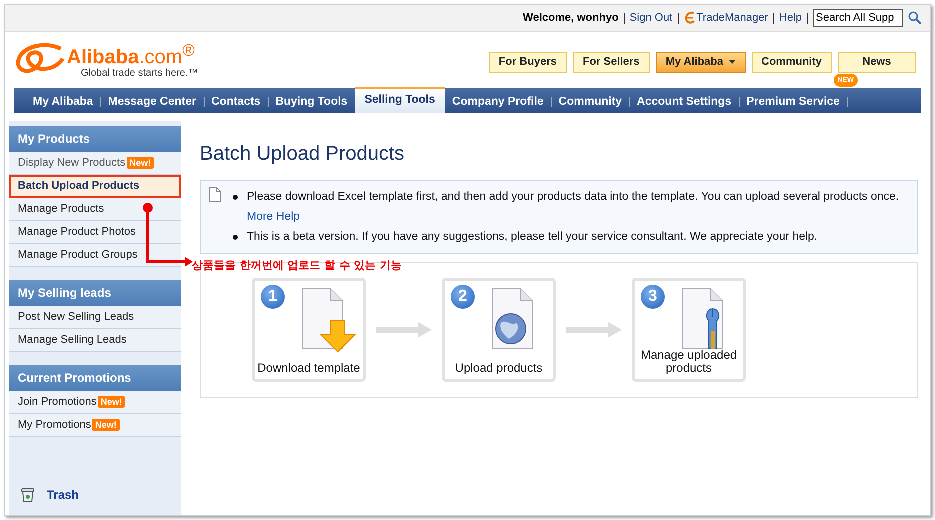  Describe the element at coordinates (877, 62) in the screenshot. I see `header-button: News` at that location.